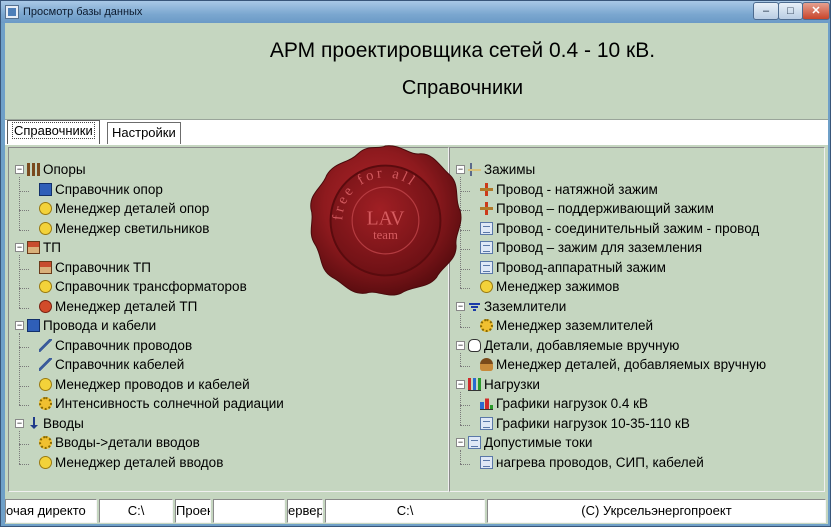  I want to click on tree-label: Нагрузки, so click(512, 384).